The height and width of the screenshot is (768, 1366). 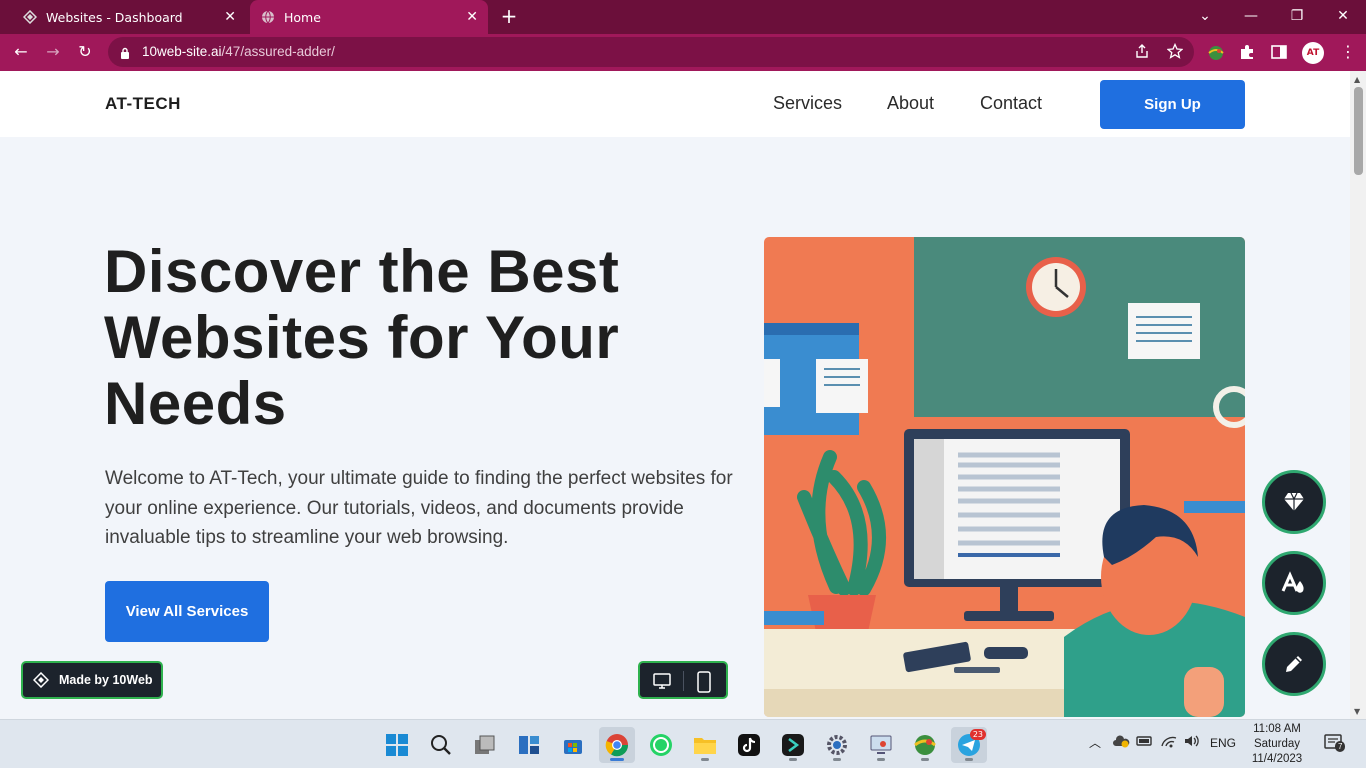 What do you see at coordinates (1294, 664) in the screenshot?
I see `pencil-icon` at bounding box center [1294, 664].